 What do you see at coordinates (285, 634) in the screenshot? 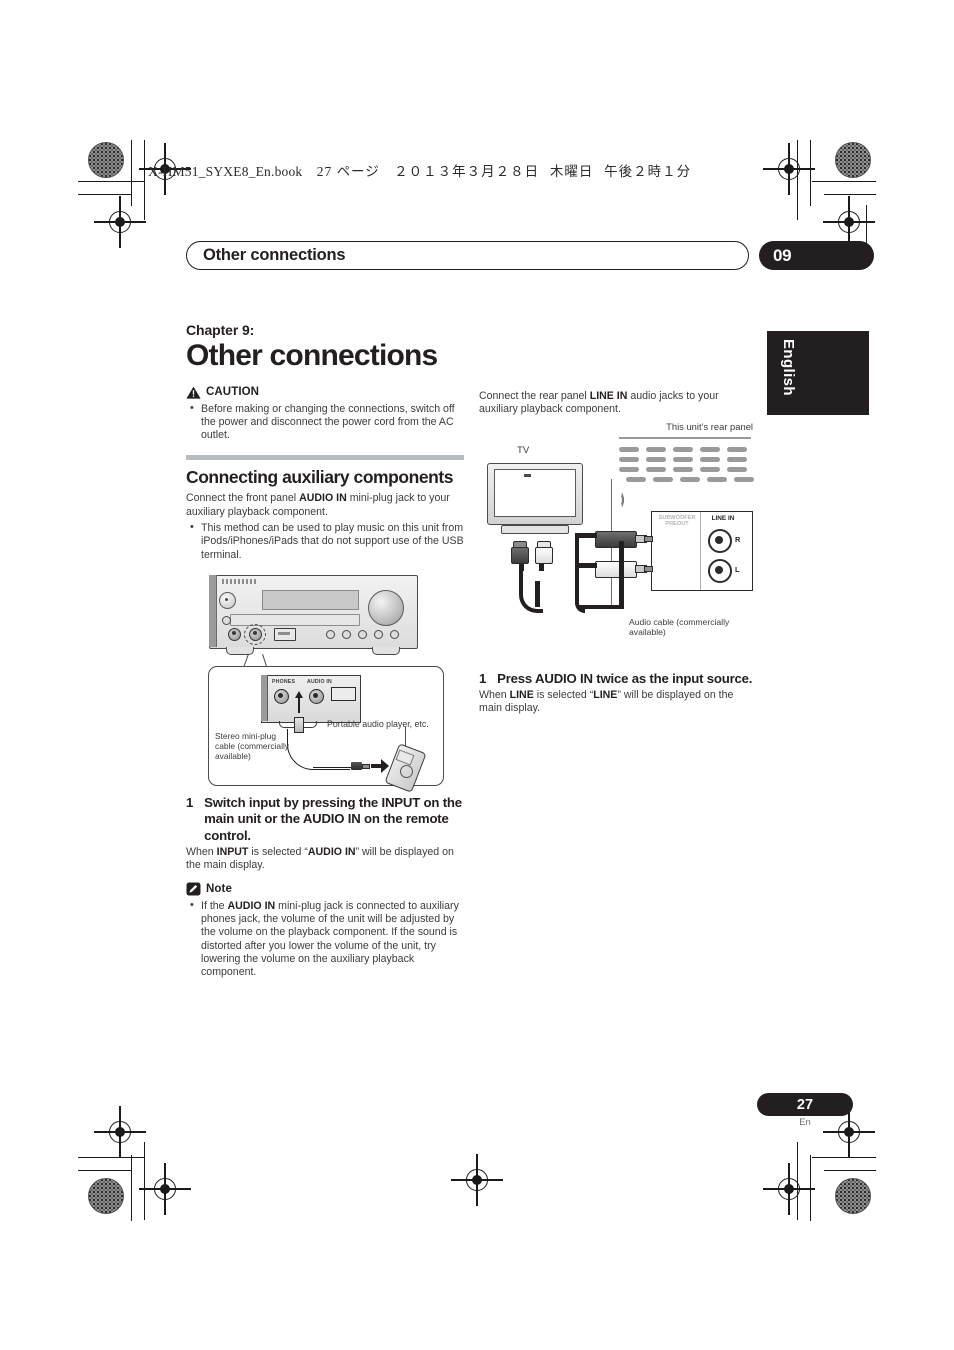
I see `usb-port` at bounding box center [285, 634].